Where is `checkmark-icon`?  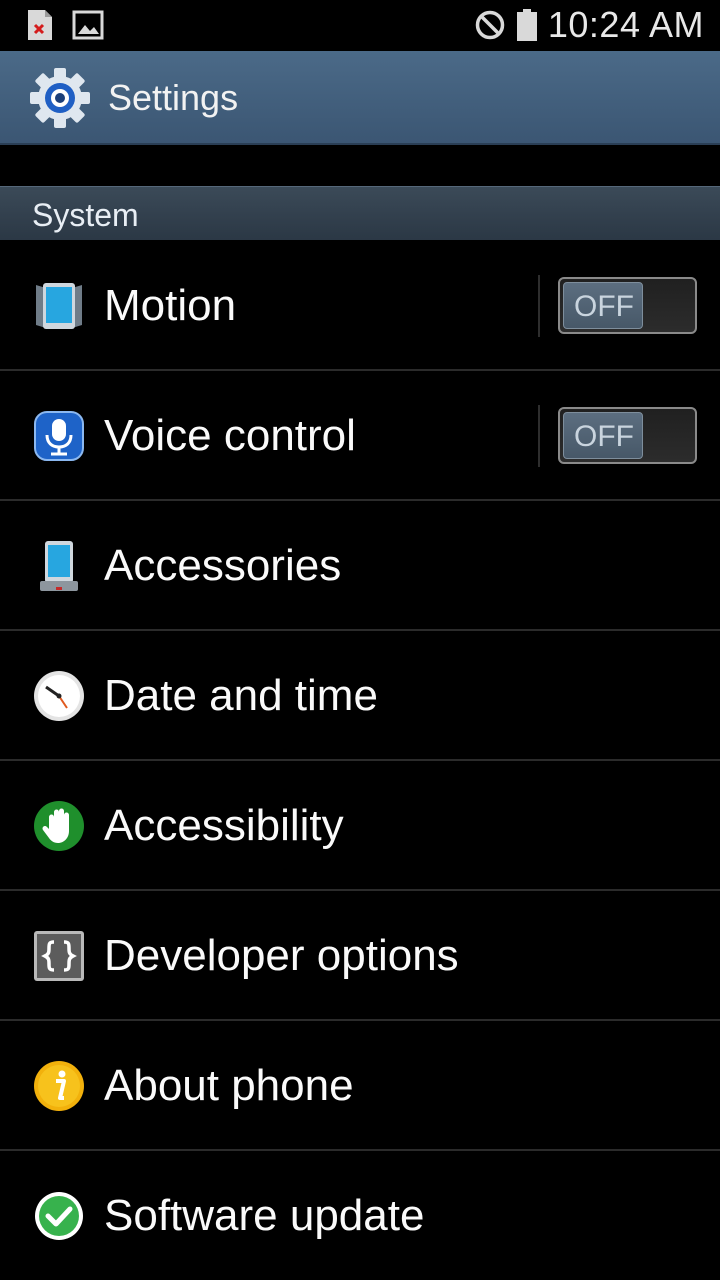
checkmark-icon is located at coordinates (59, 1216).